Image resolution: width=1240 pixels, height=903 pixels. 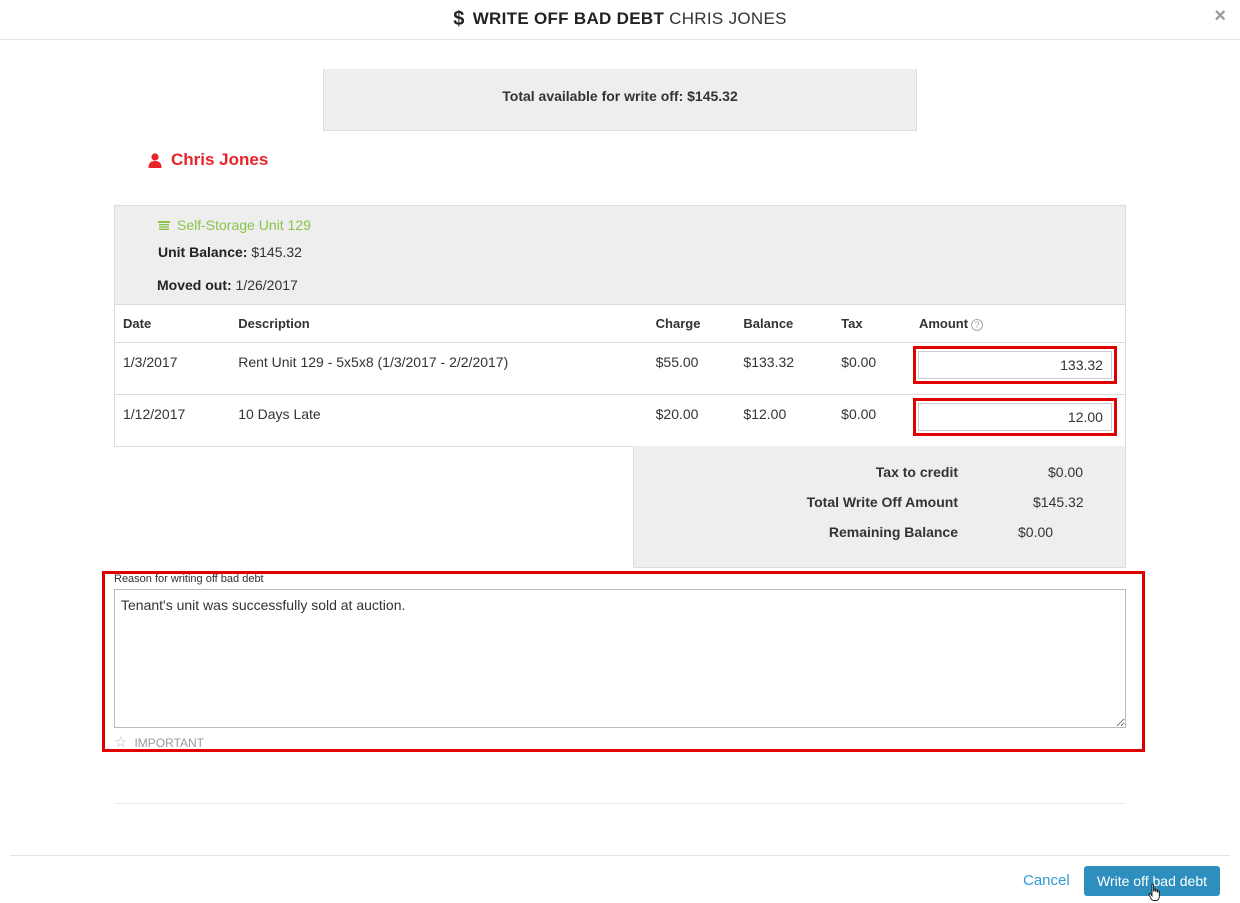 I want to click on total-write-off-value: $145.32, so click(x=1058, y=502).